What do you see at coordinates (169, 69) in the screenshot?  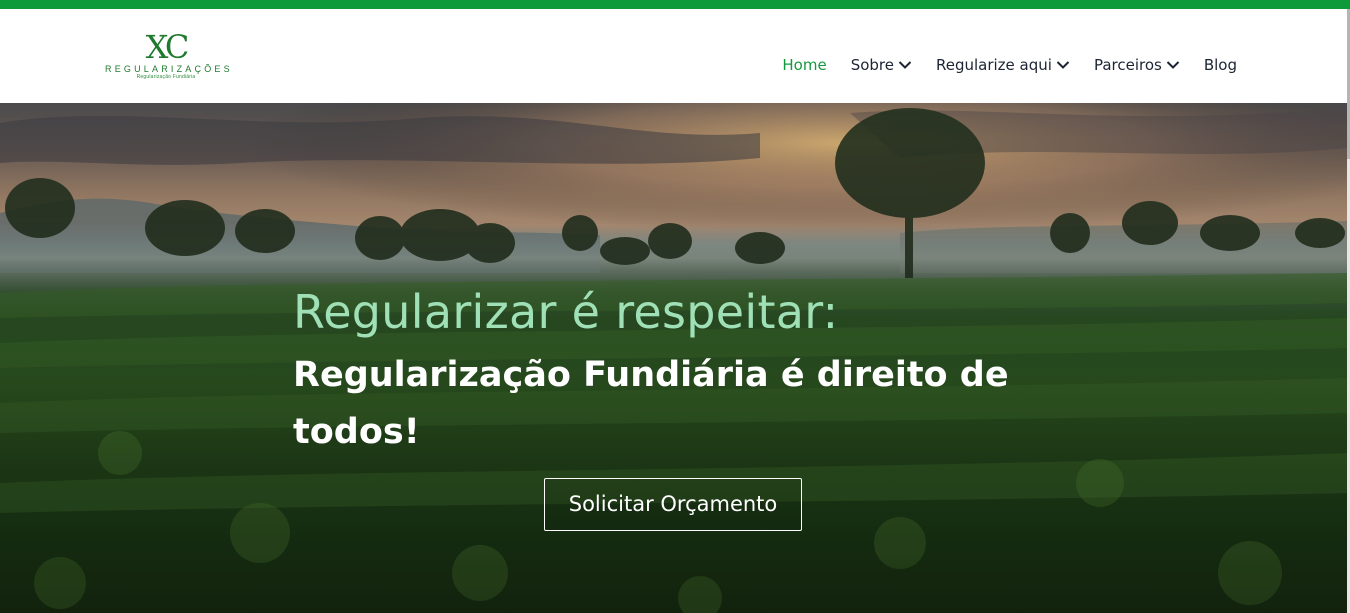 I see `logo-name: REGULARIZAÇÕES` at bounding box center [169, 69].